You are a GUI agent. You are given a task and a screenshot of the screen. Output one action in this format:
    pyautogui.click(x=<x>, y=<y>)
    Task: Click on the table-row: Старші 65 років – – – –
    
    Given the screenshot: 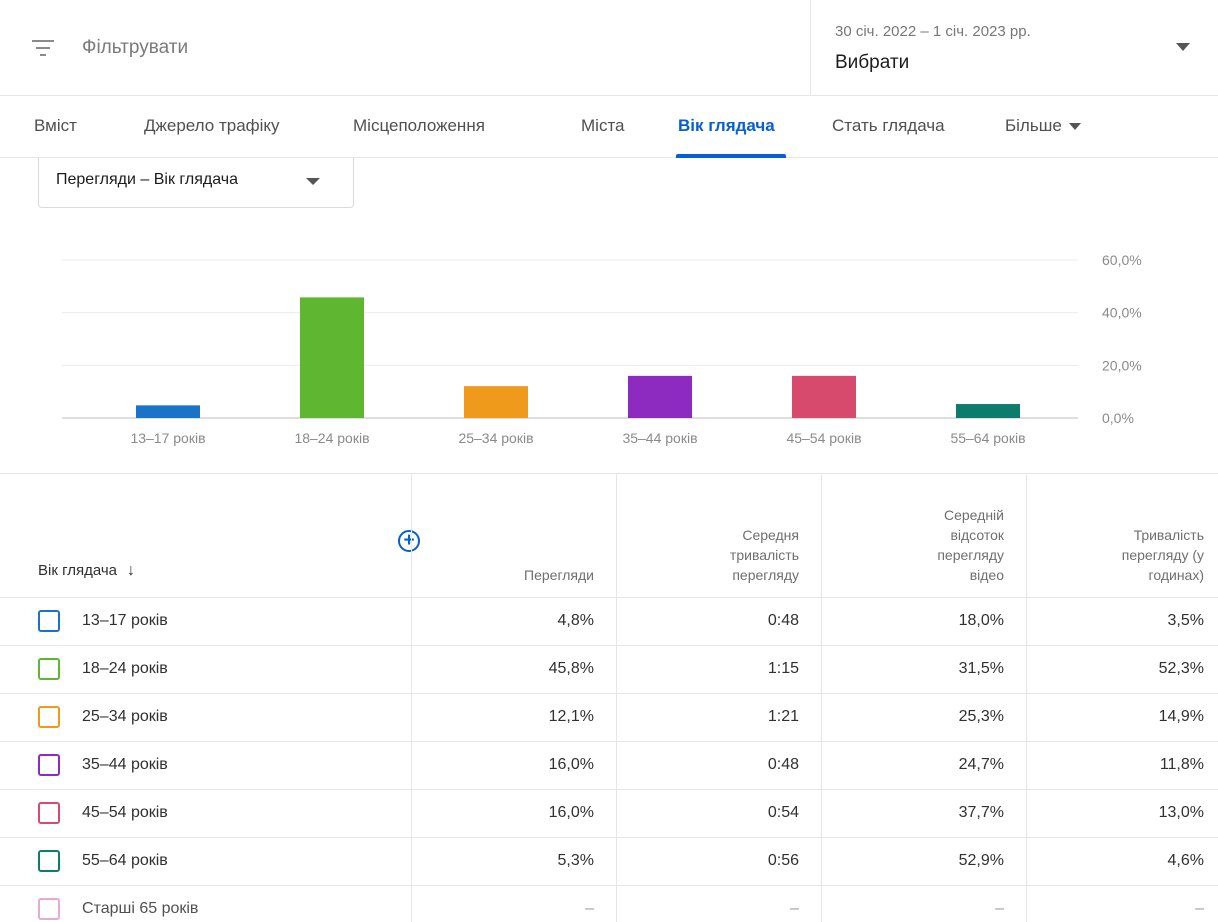 What is the action you would take?
    pyautogui.click(x=609, y=904)
    